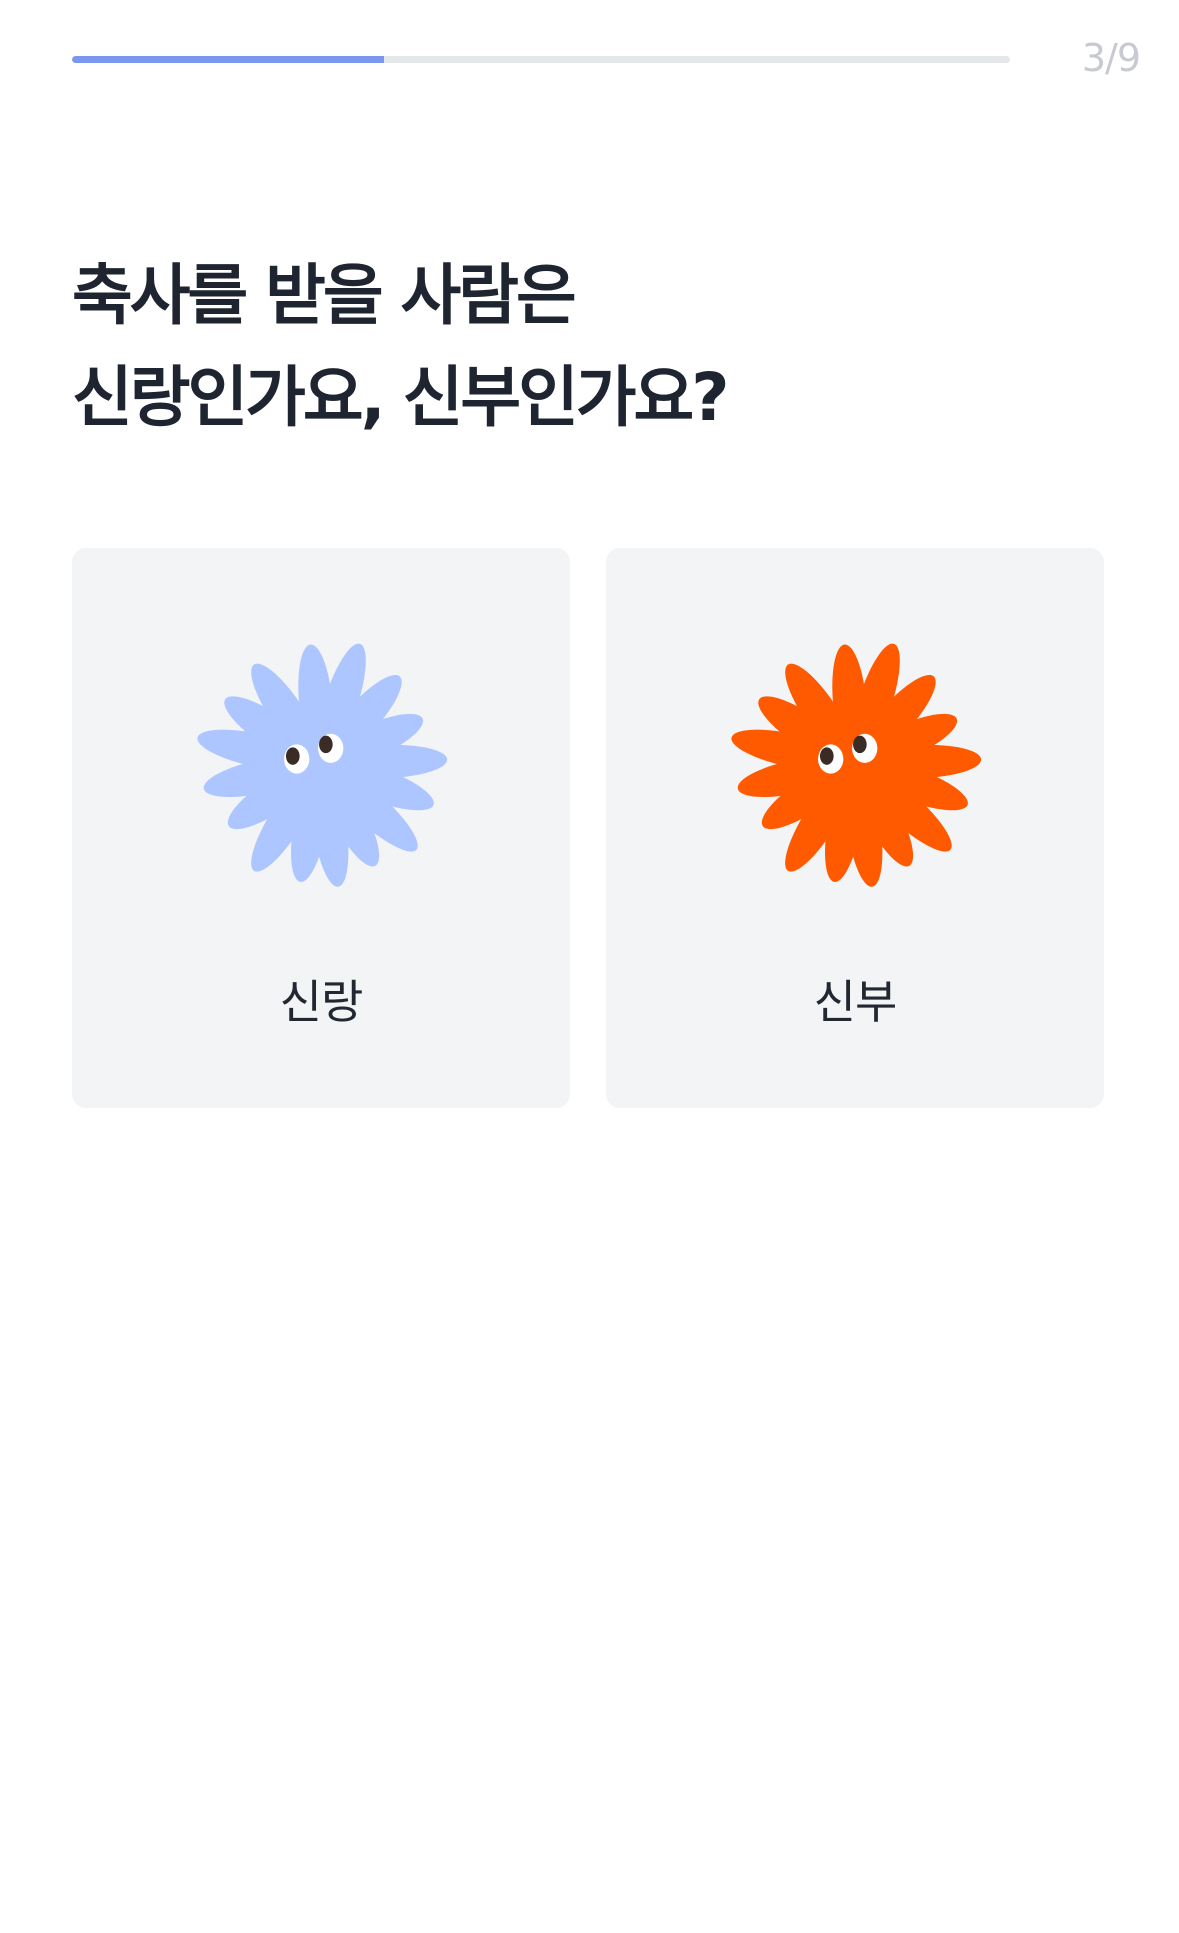 The width and height of the screenshot is (1179, 1933). I want to click on option-label-bride: 신부, so click(855, 1002).